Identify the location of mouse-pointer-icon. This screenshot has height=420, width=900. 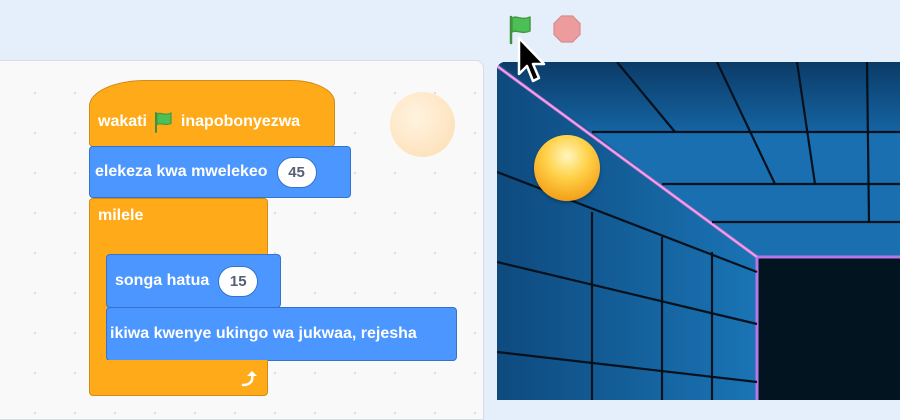
(531, 59).